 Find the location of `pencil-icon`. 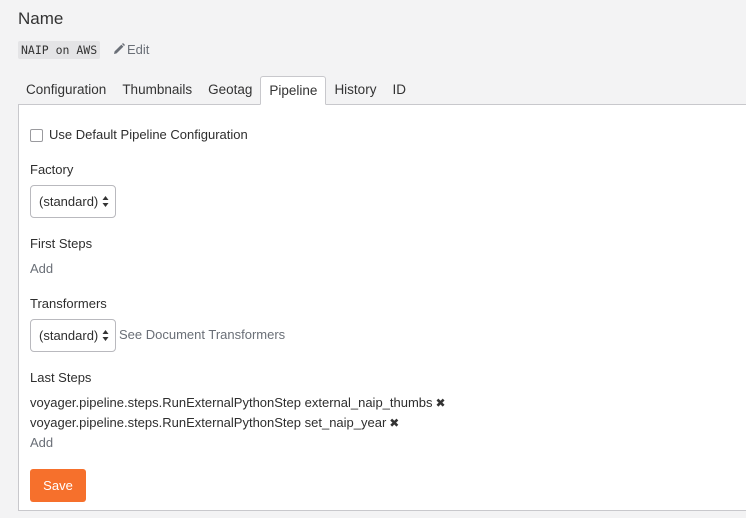

pencil-icon is located at coordinates (119, 48).